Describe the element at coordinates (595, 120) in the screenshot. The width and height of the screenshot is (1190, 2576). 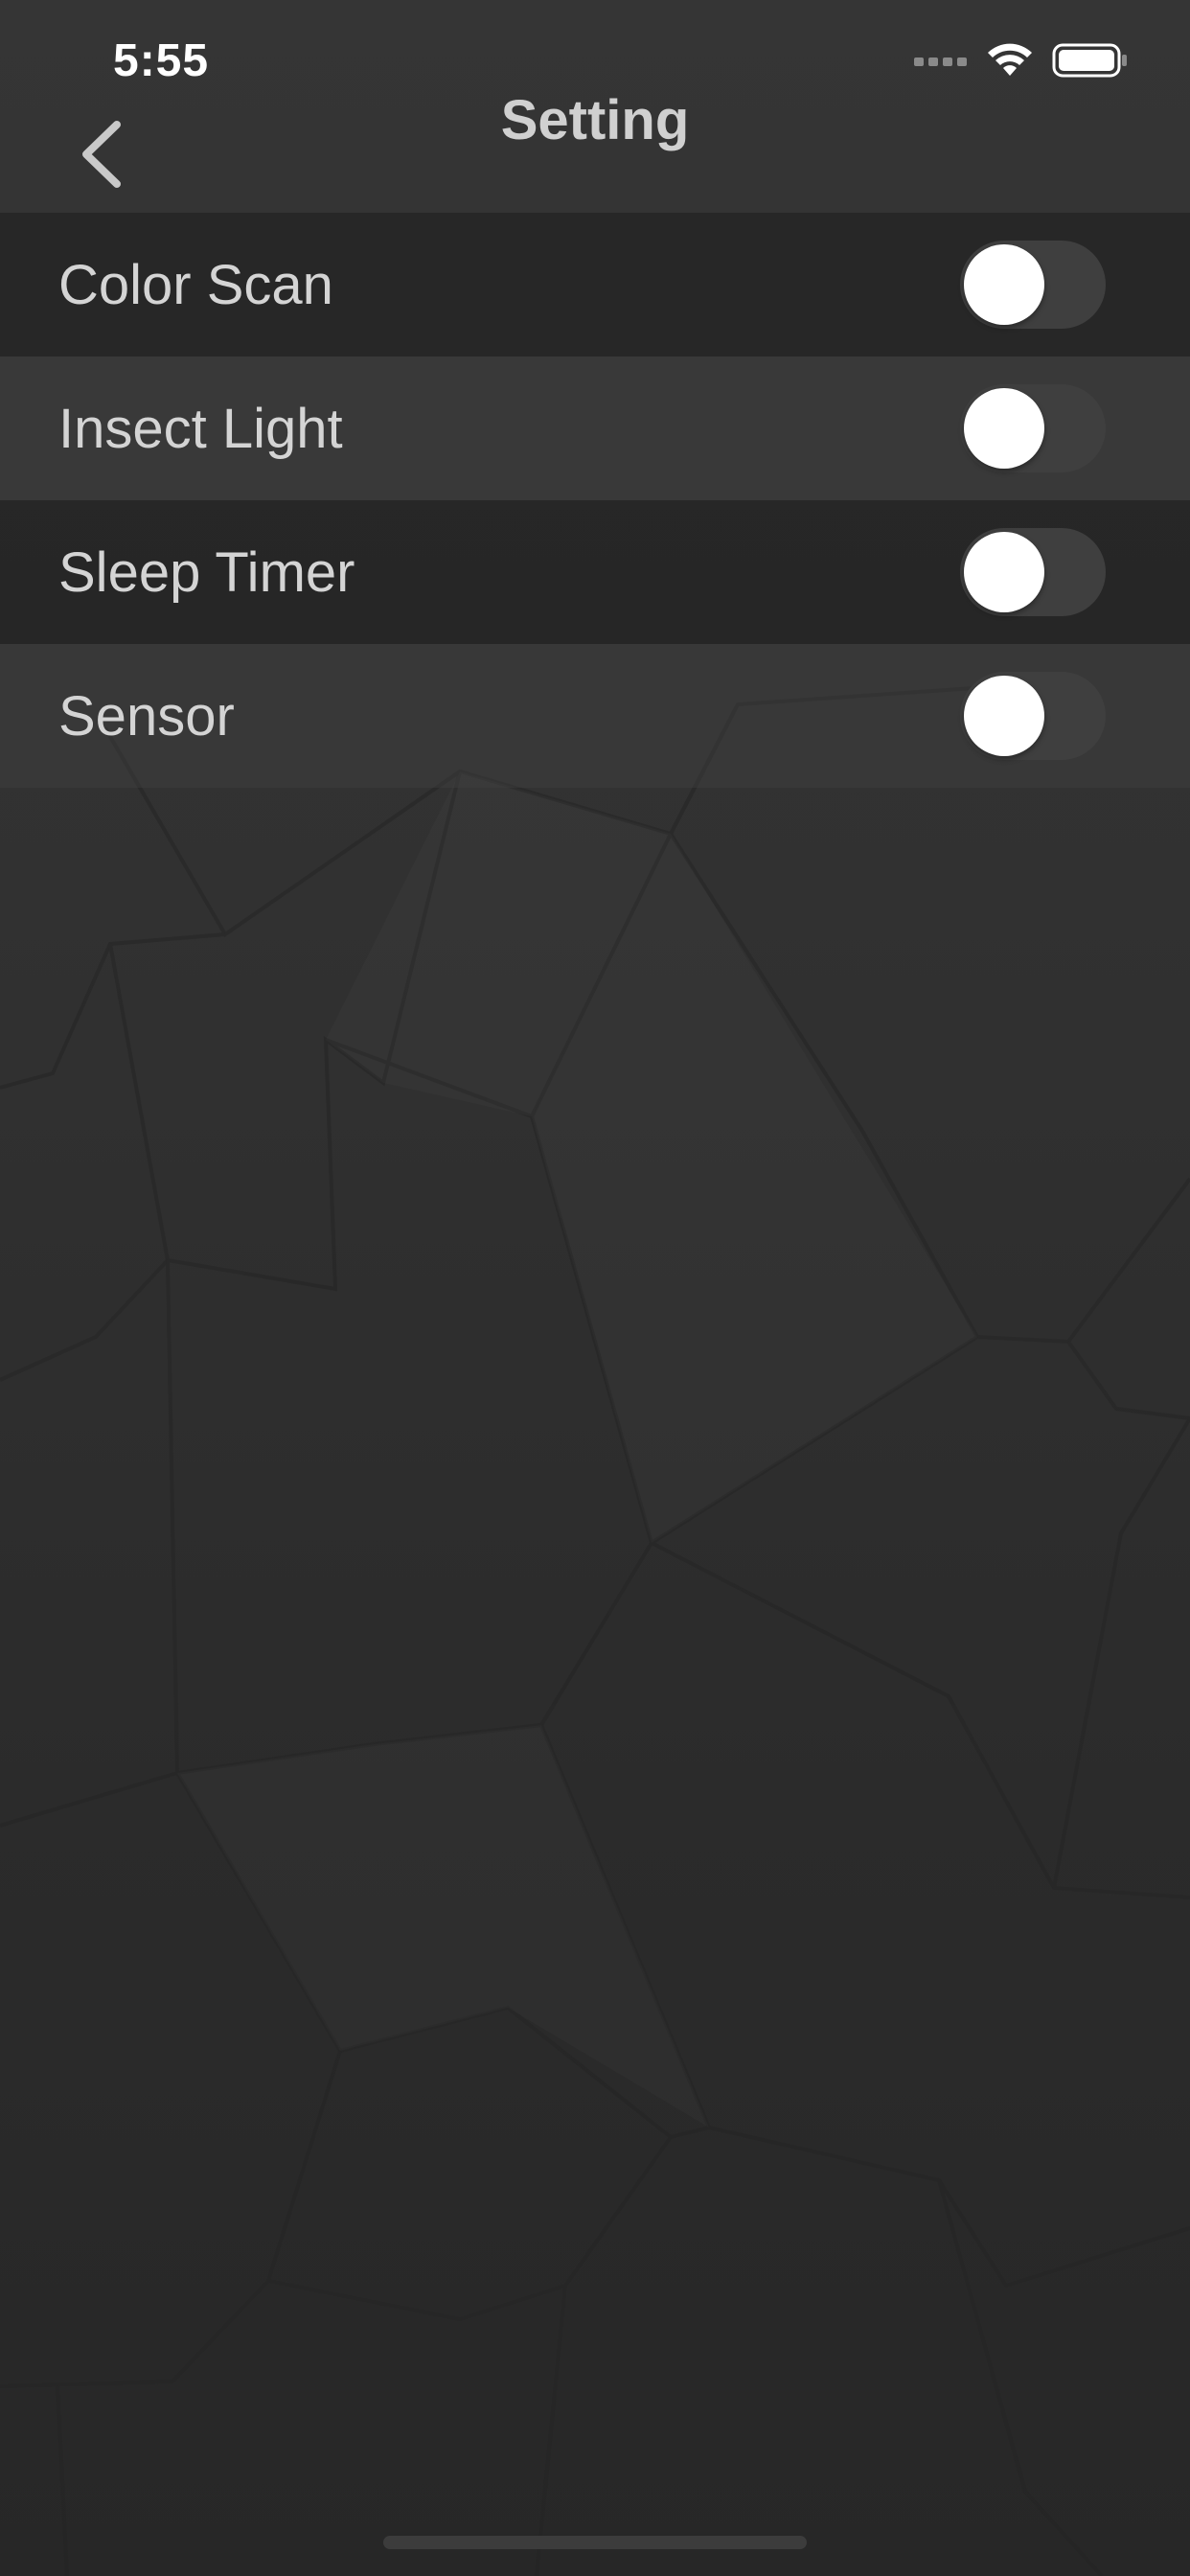
I see `page-title: Setting` at that location.